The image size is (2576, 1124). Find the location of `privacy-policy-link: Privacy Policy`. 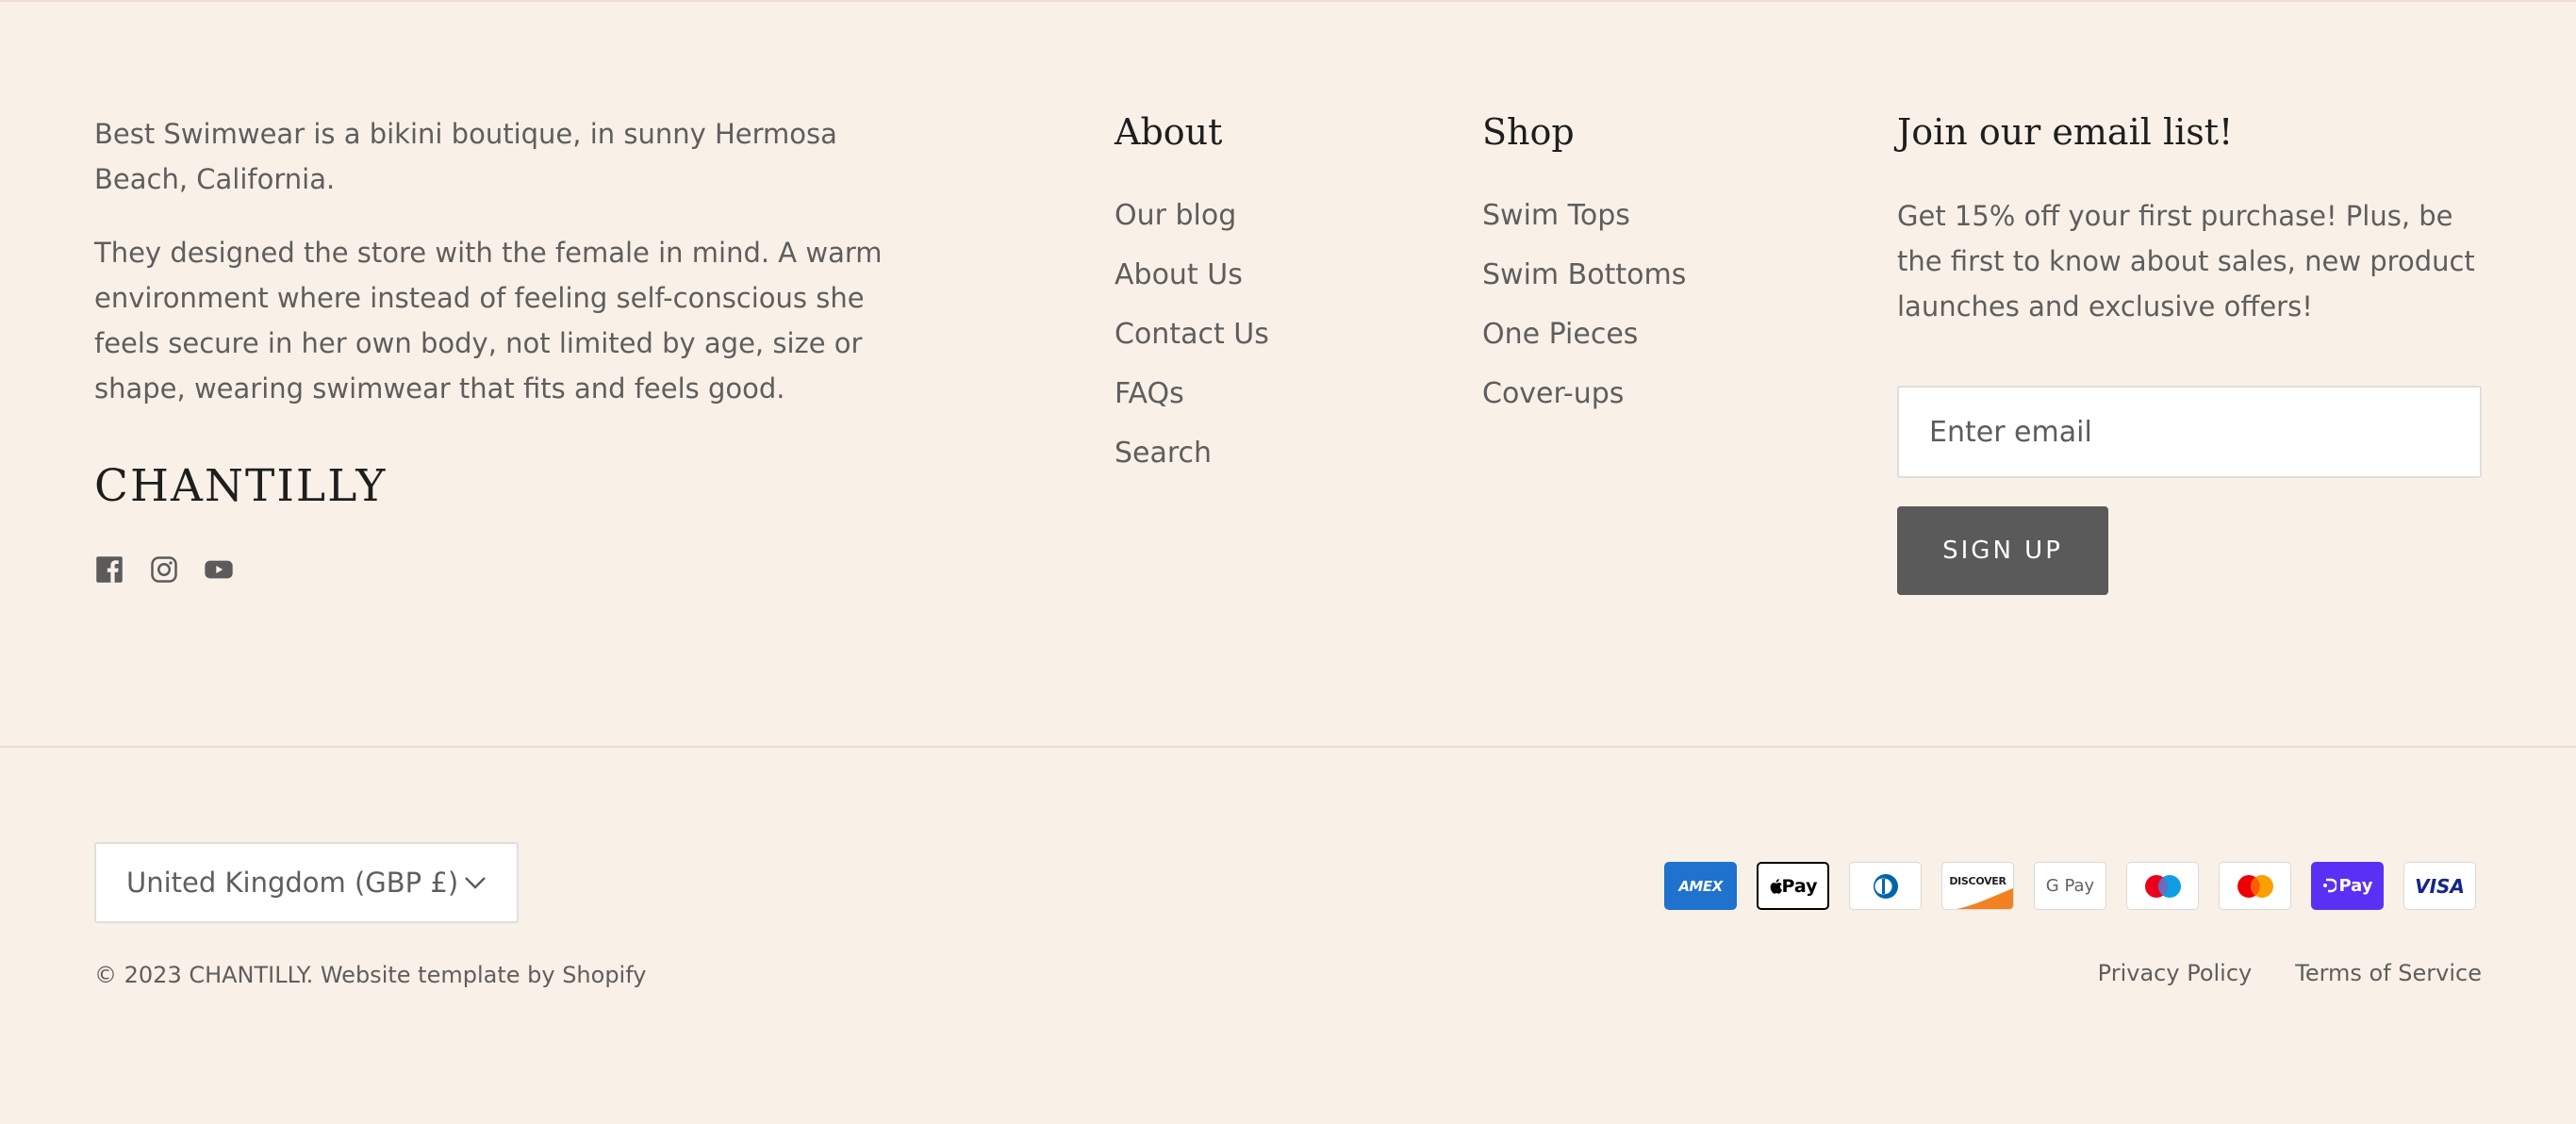

privacy-policy-link: Privacy Policy is located at coordinates (2175, 973).